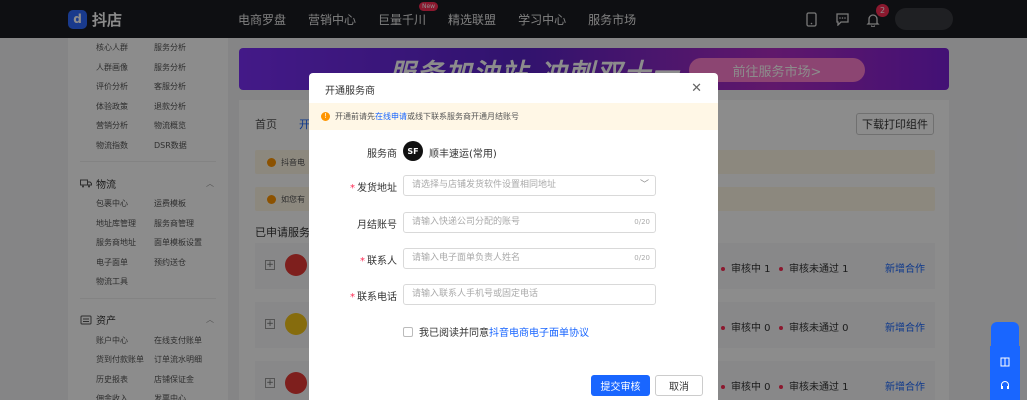  I want to click on phone-label-text: 联系电话, so click(377, 297).